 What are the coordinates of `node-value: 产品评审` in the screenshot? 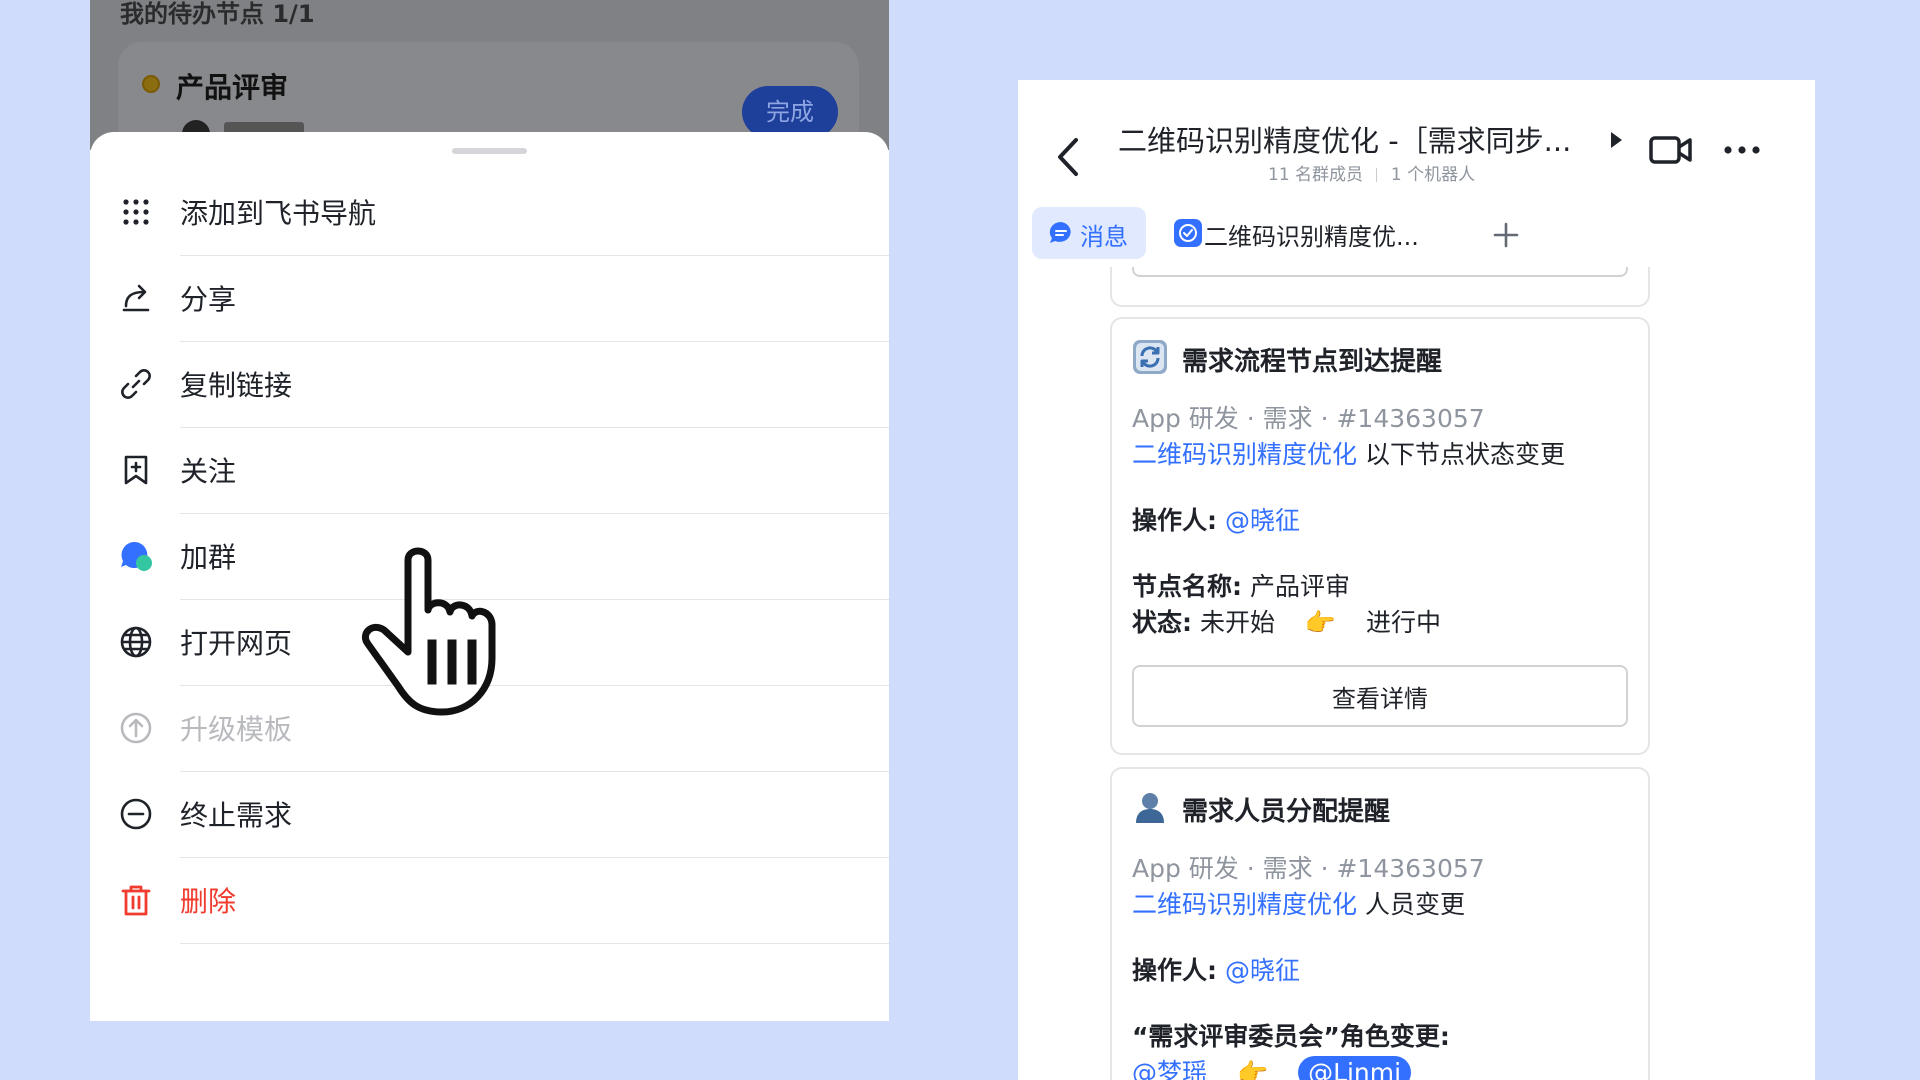 It's located at (1299, 586).